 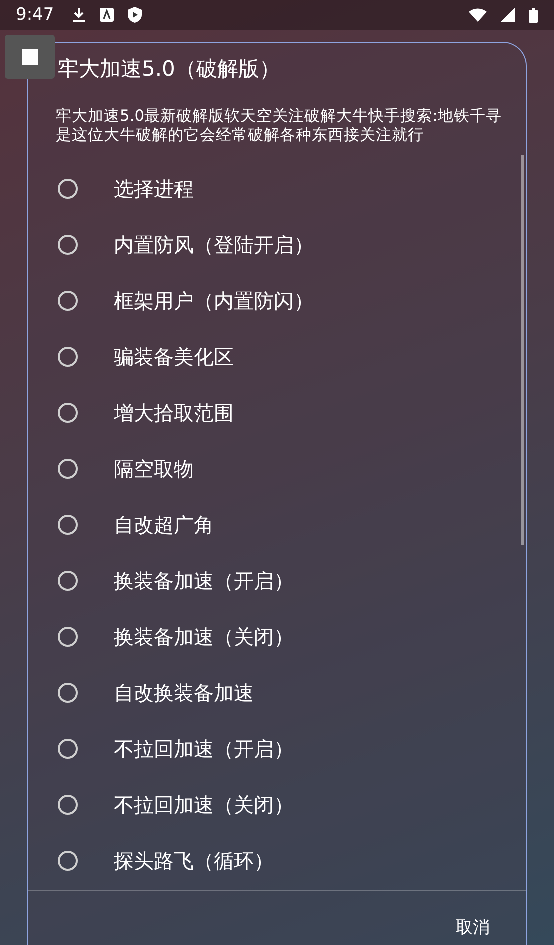 I want to click on option-label: 不拉回加速（开启）, so click(x=204, y=749).